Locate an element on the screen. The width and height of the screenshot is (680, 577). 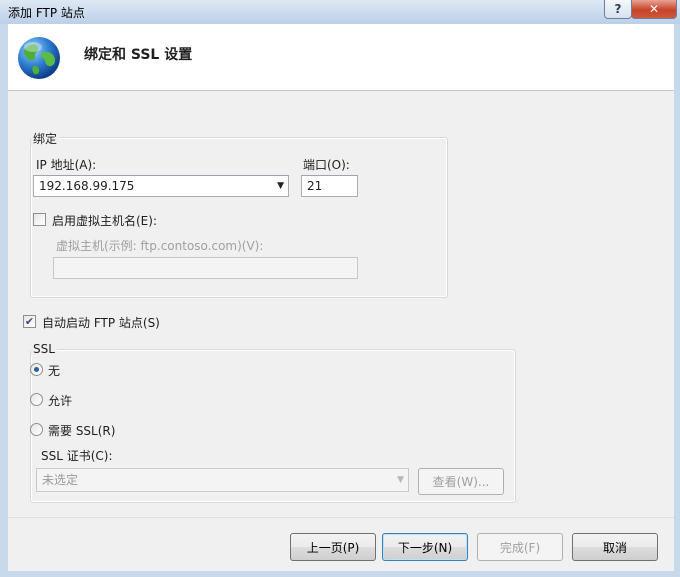
finish-button: 完成(F) is located at coordinates (520, 547).